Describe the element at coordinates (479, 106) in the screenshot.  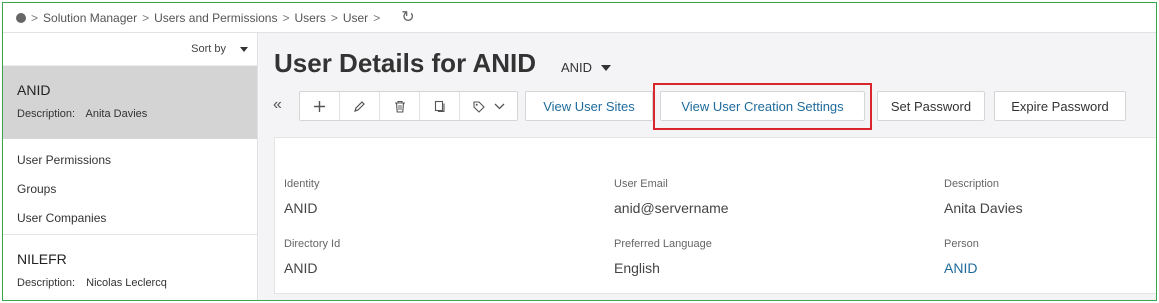
I see `tag-icon` at that location.